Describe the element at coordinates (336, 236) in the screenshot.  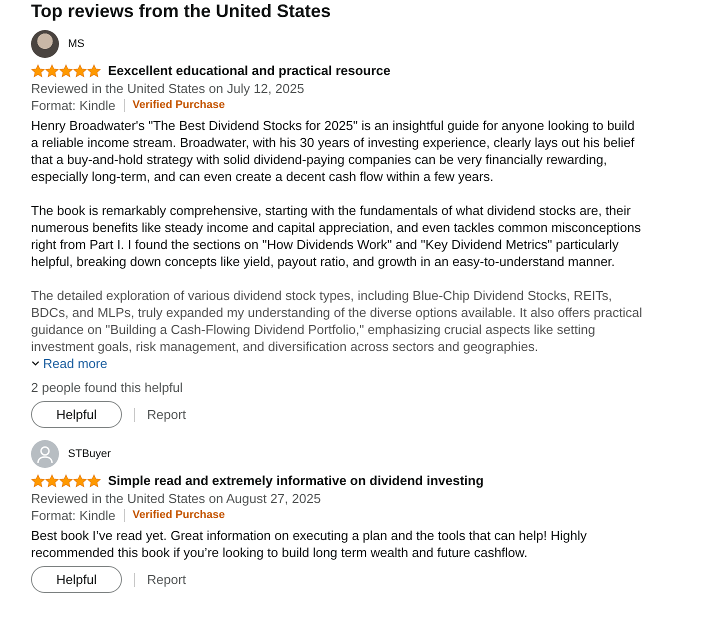
I see `review-paragraph: The book is remarkably comprehensive, starting with the fundamentals of what dividend stocks are, their numerous benefits like steady income and capital appreciation, and even tackles common misconceptions right from Part I. I found the sections on "How Dividends Work" and "Key Dividend Metrics" particularly helpful, breaking down concepts like yield, payout ratio, and growth in an easy-to-understand manner.` at that location.